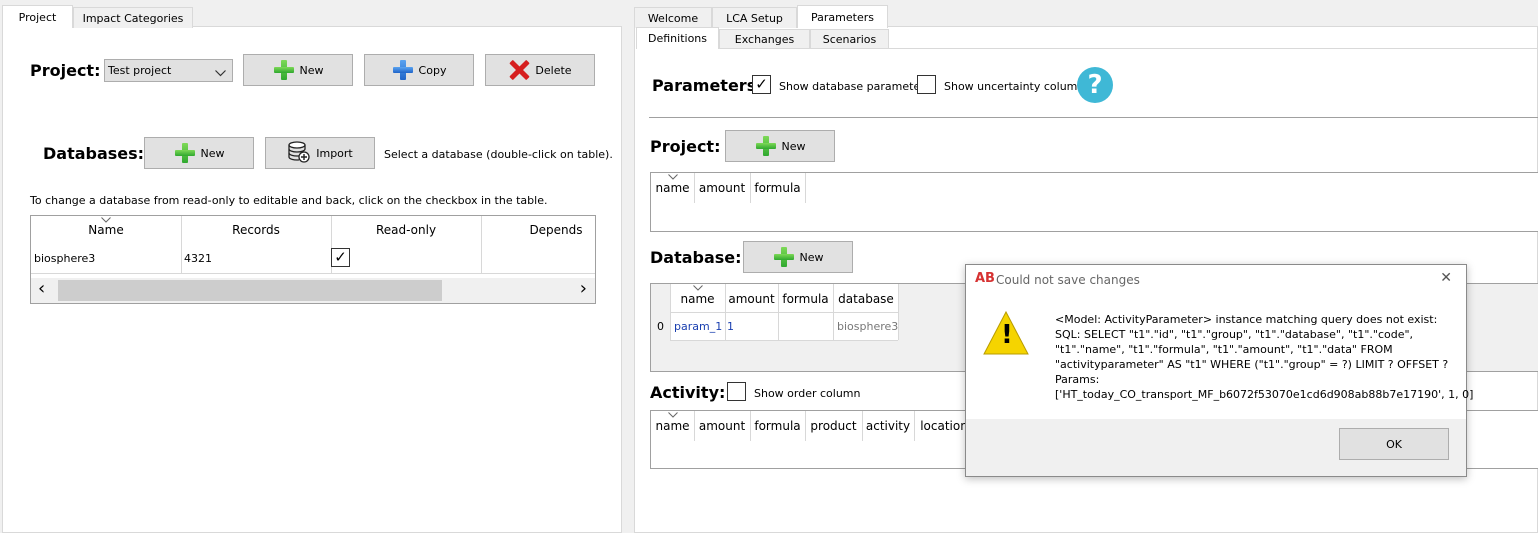 The image size is (1538, 533). I want to click on copy-project-button: Copy, so click(419, 70).